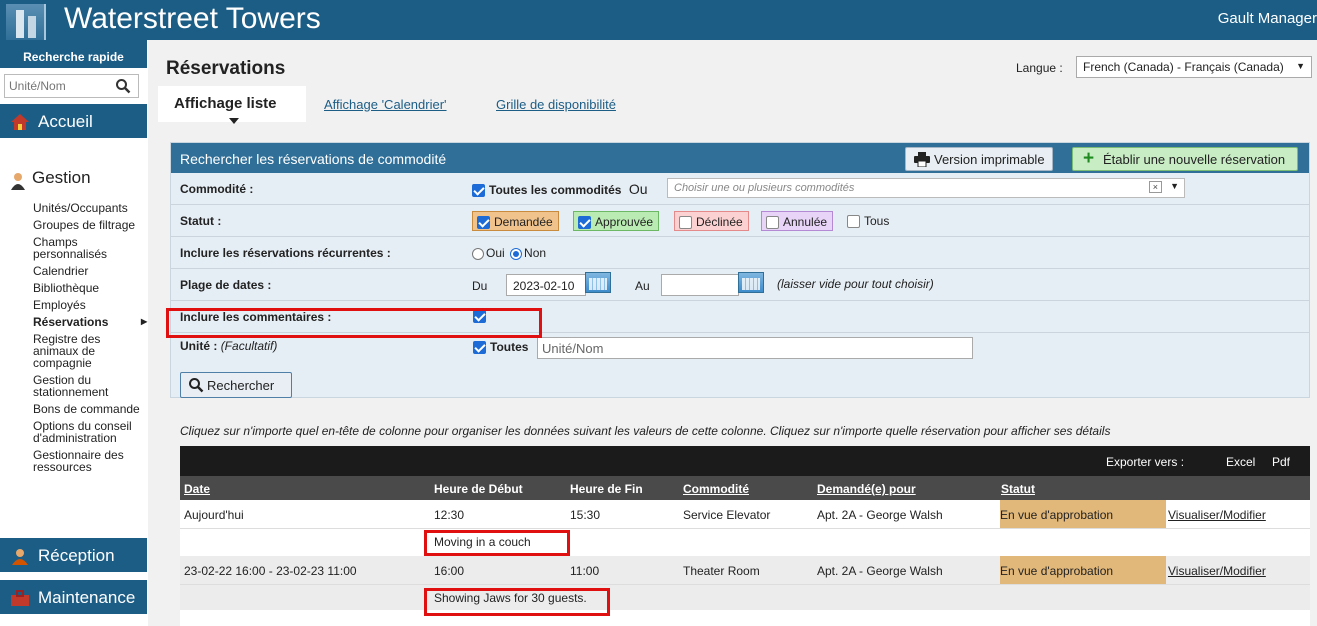 This screenshot has height=626, width=1317. Describe the element at coordinates (1089, 158) in the screenshot. I see `plus-icon: +` at that location.